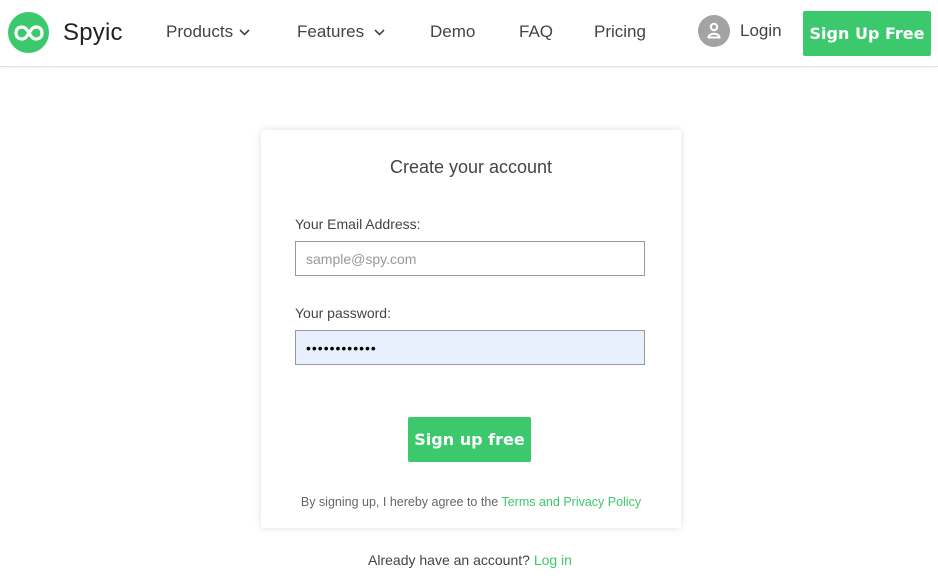 This screenshot has width=938, height=579. I want to click on nav-features: Features, so click(341, 32).